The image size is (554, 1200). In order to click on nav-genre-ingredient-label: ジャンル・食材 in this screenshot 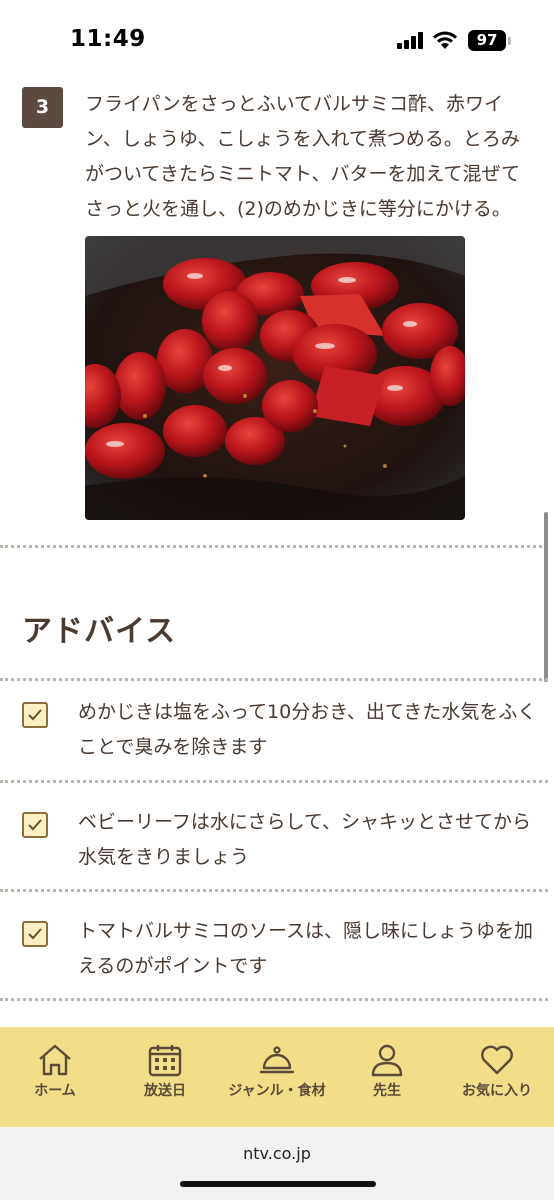, I will do `click(277, 1091)`.